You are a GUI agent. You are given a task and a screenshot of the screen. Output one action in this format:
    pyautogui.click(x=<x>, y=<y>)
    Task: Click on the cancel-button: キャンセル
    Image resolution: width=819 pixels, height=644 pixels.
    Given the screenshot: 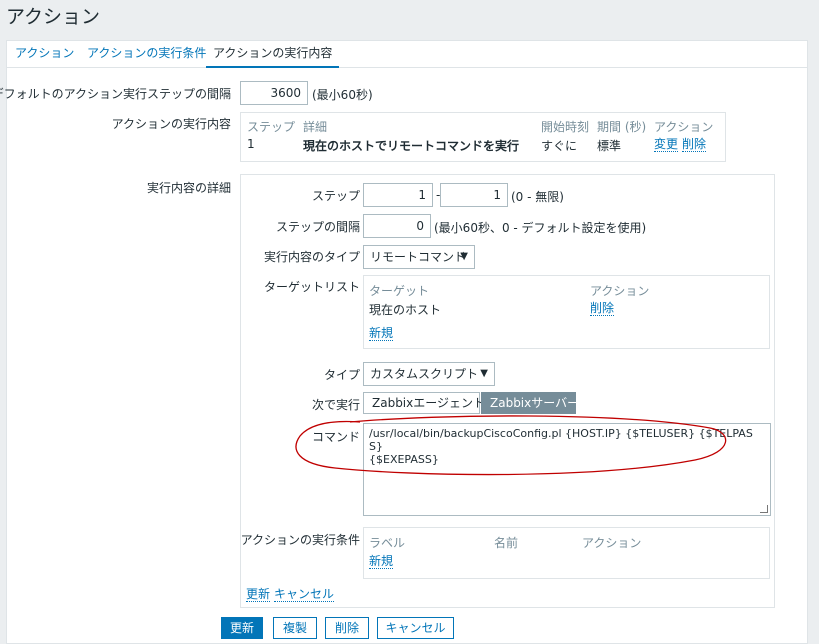 What is the action you would take?
    pyautogui.click(x=415, y=628)
    